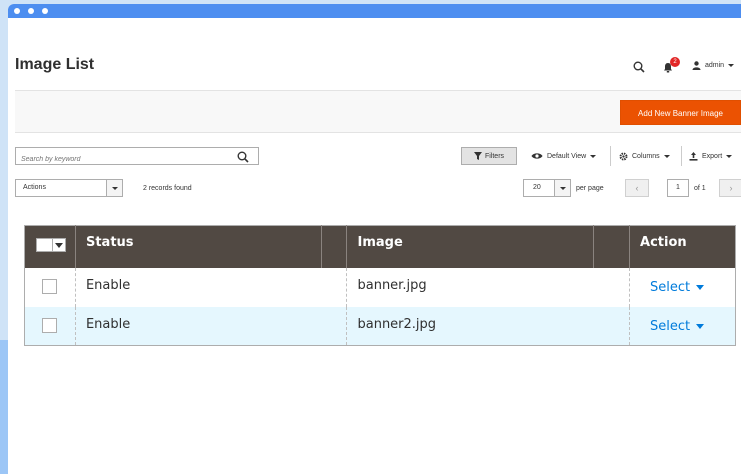 Image resolution: width=741 pixels, height=474 pixels. Describe the element at coordinates (477, 156) in the screenshot. I see `funnel-icon` at that location.